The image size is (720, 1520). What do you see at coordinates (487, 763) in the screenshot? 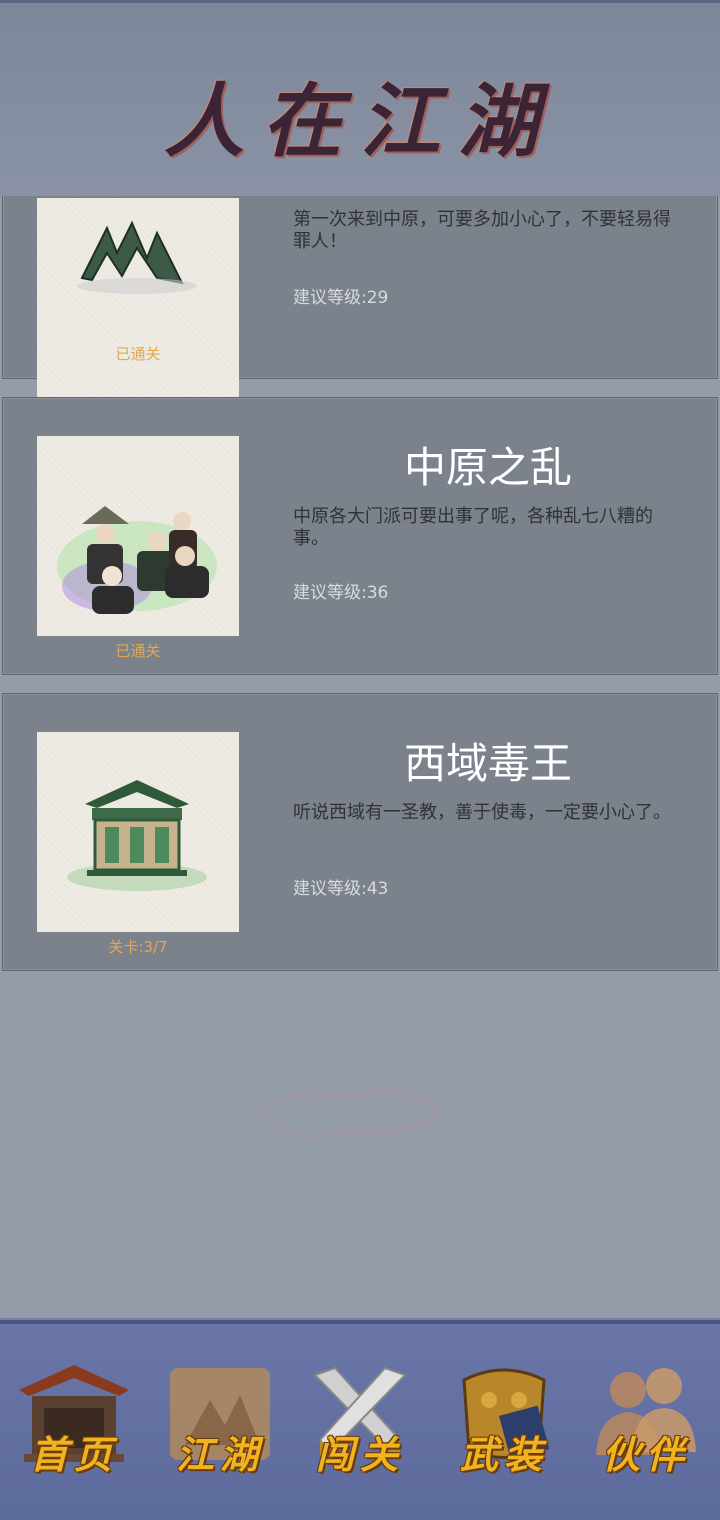
I see `level-title: 西域毒王` at bounding box center [487, 763].